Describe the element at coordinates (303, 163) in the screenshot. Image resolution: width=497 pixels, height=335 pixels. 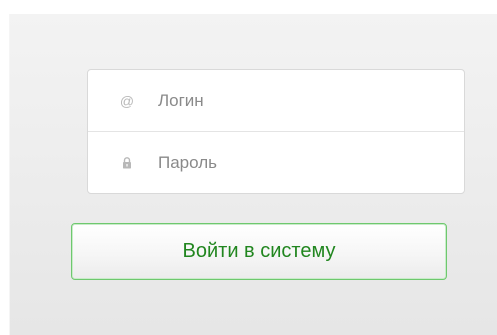
I see `password-input` at that location.